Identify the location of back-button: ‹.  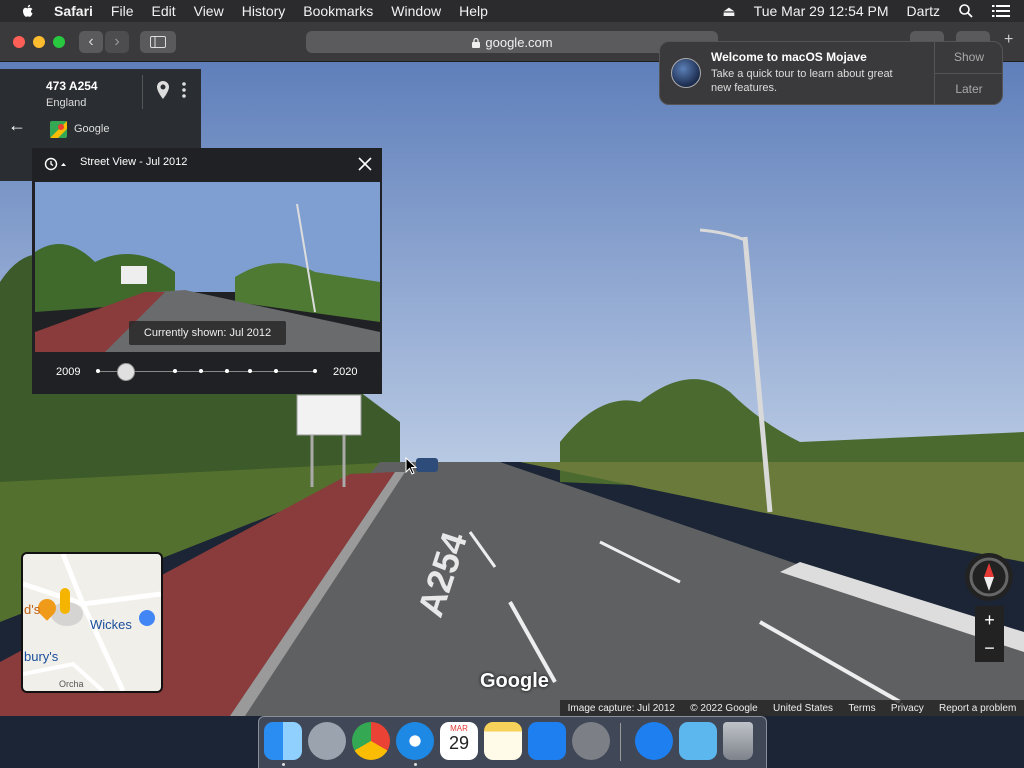
(91, 42).